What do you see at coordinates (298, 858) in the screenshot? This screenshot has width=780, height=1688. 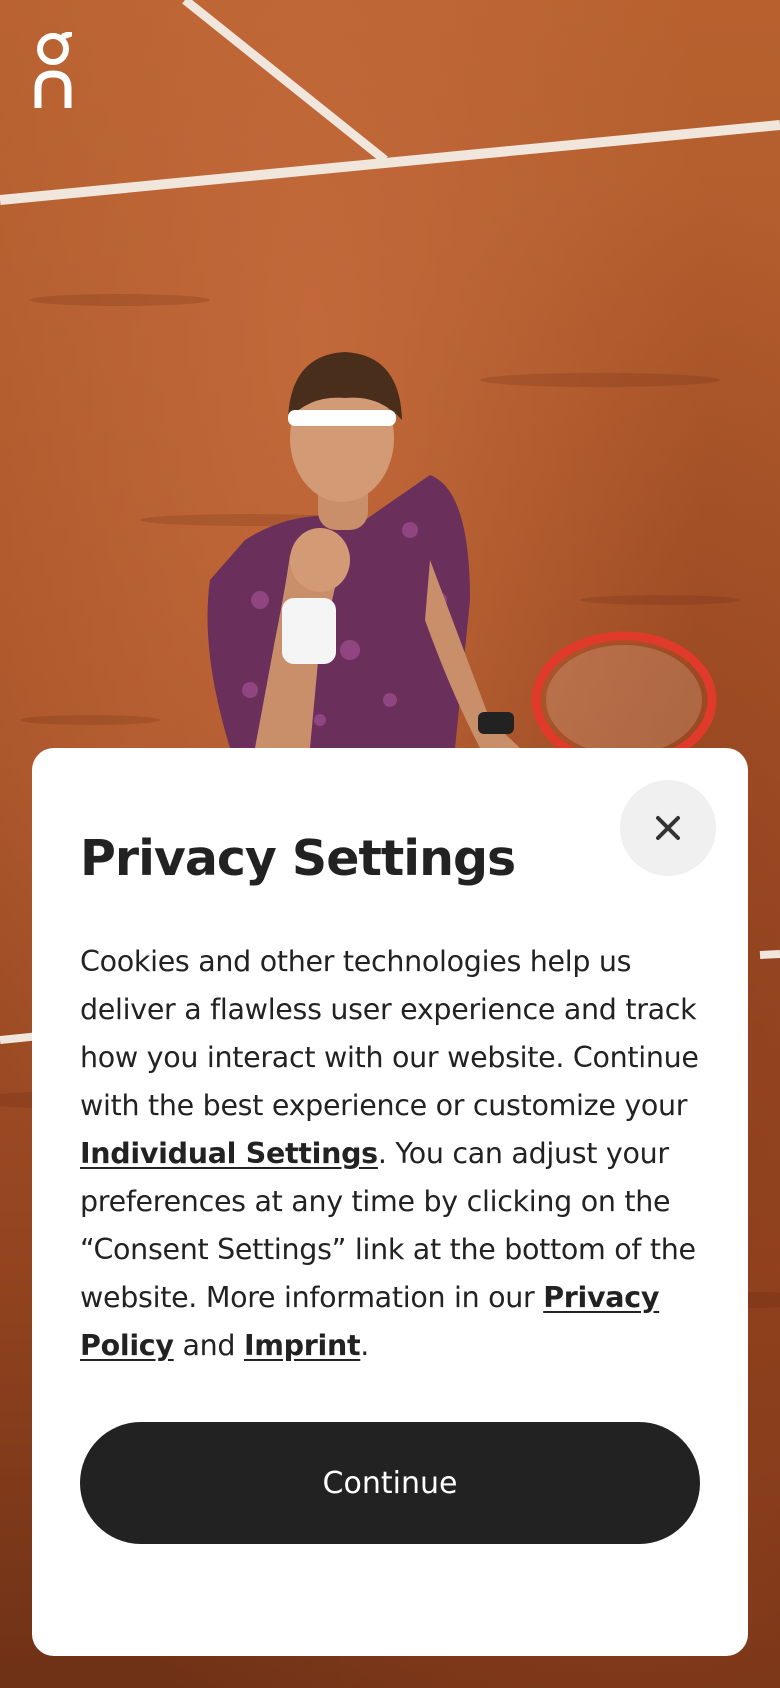 I see `dialog-title: Privacy Settings` at bounding box center [298, 858].